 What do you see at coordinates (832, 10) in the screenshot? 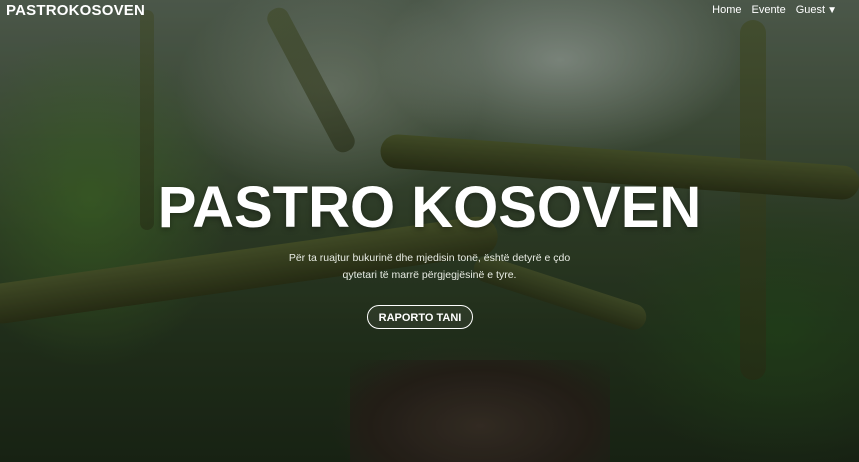
I see `caret-down-icon: ▼` at bounding box center [832, 10].